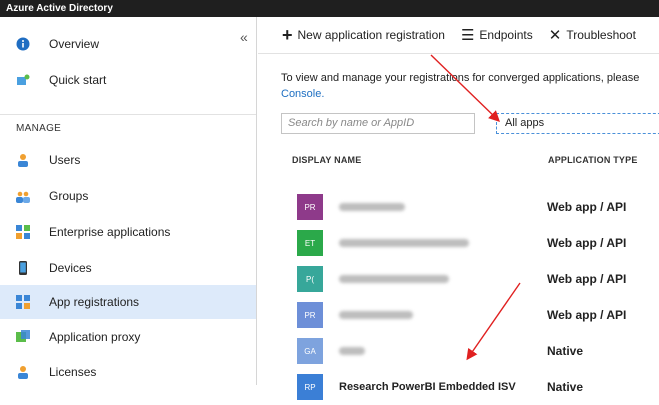  What do you see at coordinates (65, 160) in the screenshot?
I see `sidebar-item-label: Users` at bounding box center [65, 160].